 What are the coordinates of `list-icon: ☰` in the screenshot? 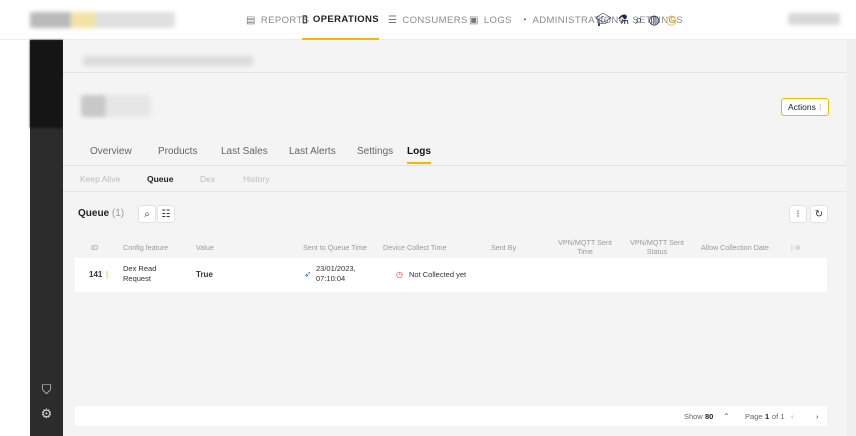 It's located at (393, 20).